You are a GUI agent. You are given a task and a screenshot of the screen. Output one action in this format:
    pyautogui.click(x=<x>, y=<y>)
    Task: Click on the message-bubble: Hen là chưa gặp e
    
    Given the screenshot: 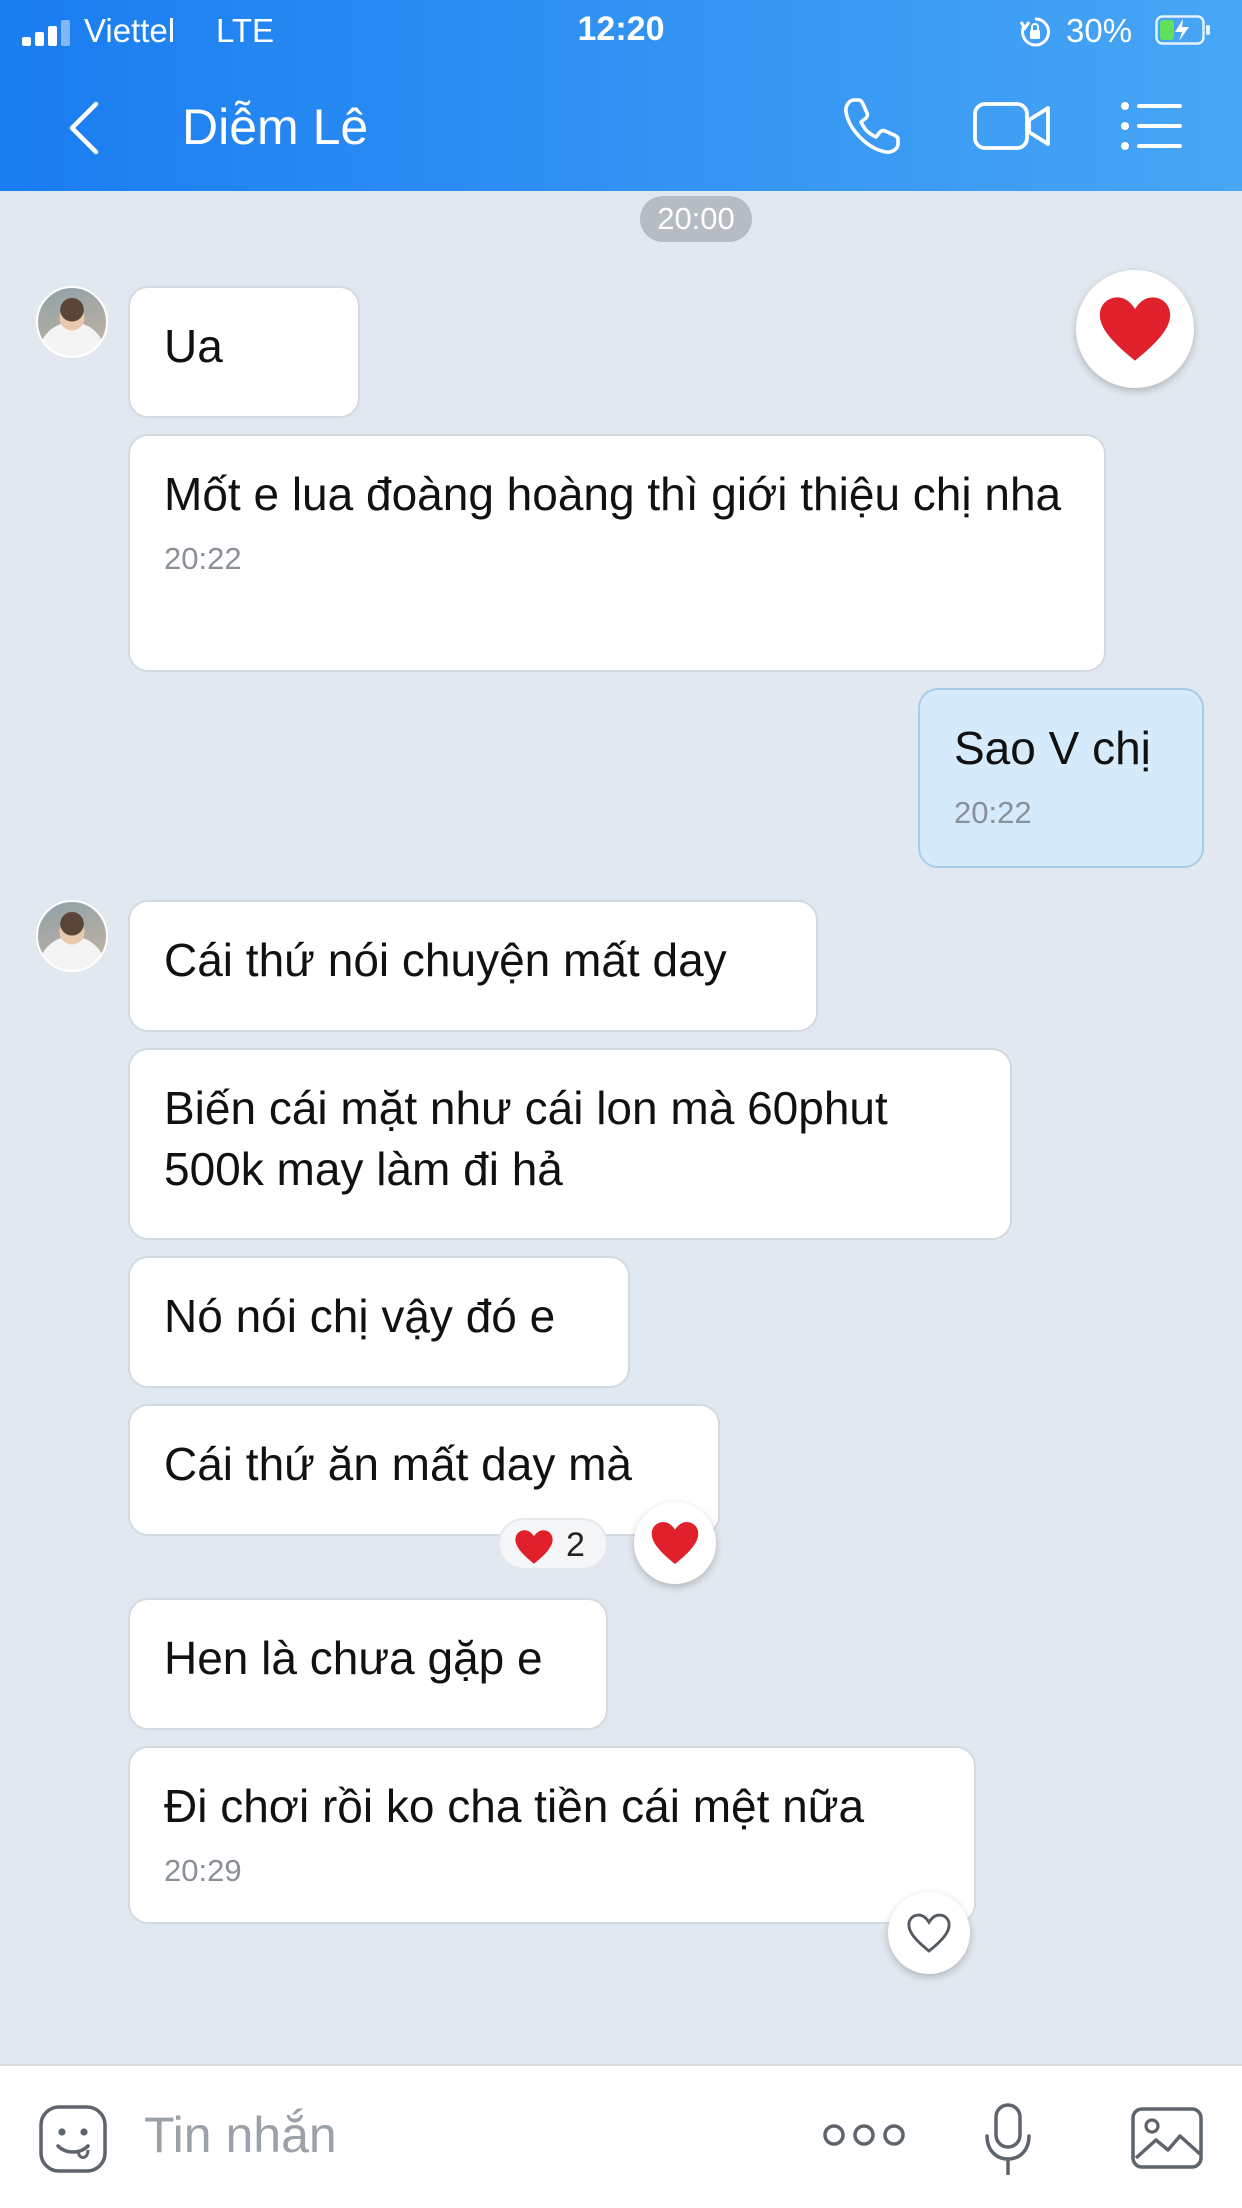 What is the action you would take?
    pyautogui.click(x=368, y=1664)
    